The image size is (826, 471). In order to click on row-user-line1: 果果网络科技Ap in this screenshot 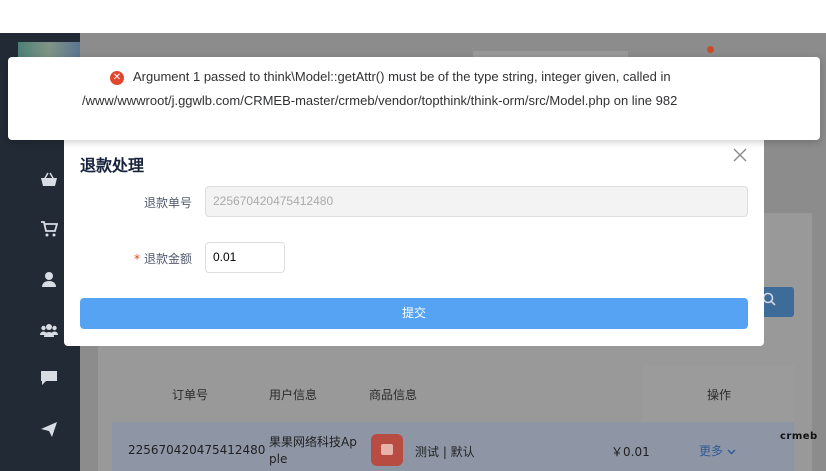, I will do `click(313, 442)`.